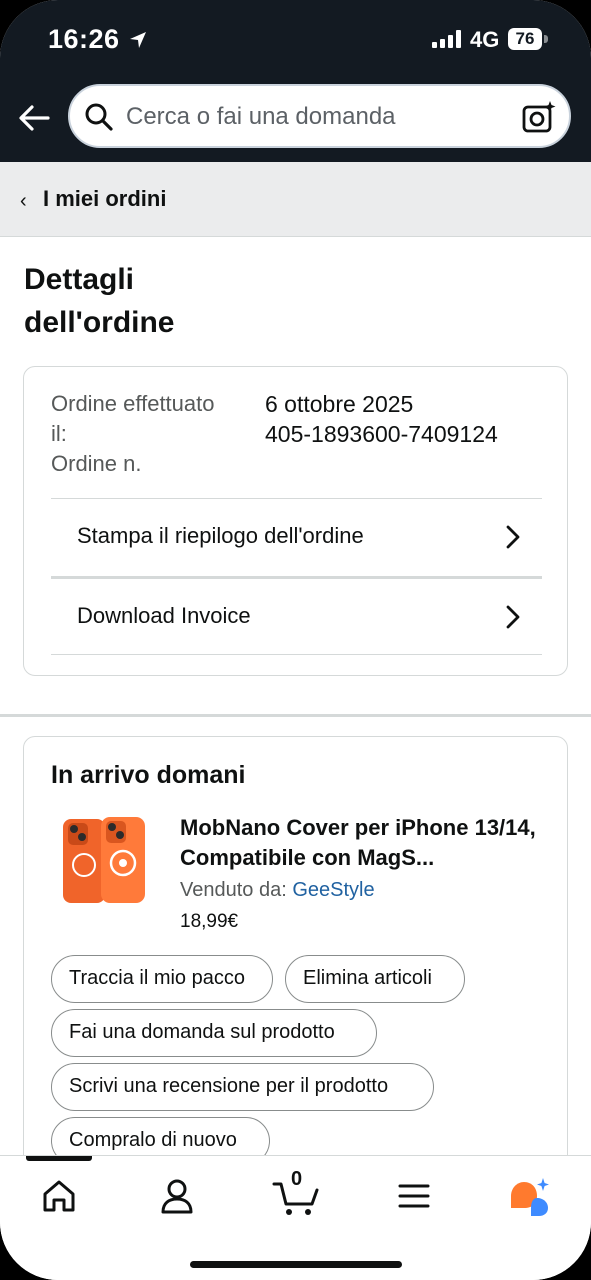 The height and width of the screenshot is (1280, 591). What do you see at coordinates (296, 615) in the screenshot?
I see `download-invoice-link: Download Invoice` at bounding box center [296, 615].